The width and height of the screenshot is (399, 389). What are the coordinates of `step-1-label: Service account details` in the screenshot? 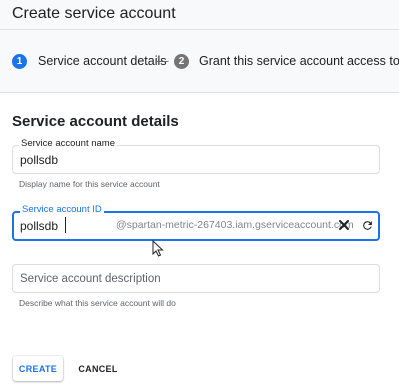 It's located at (102, 61).